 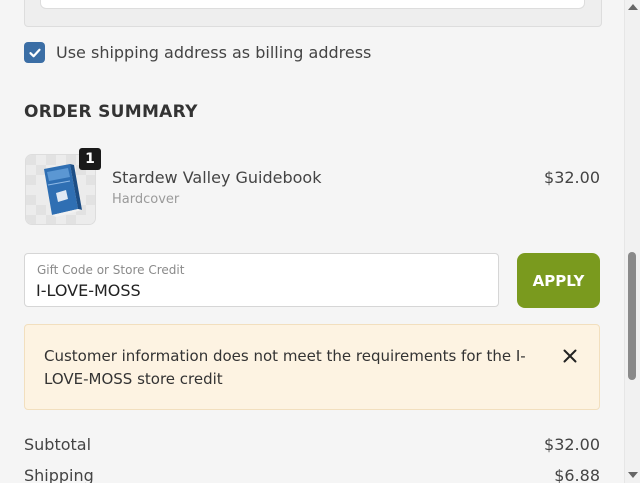 What do you see at coordinates (146, 199) in the screenshot?
I see `product-variant: Hardcover` at bounding box center [146, 199].